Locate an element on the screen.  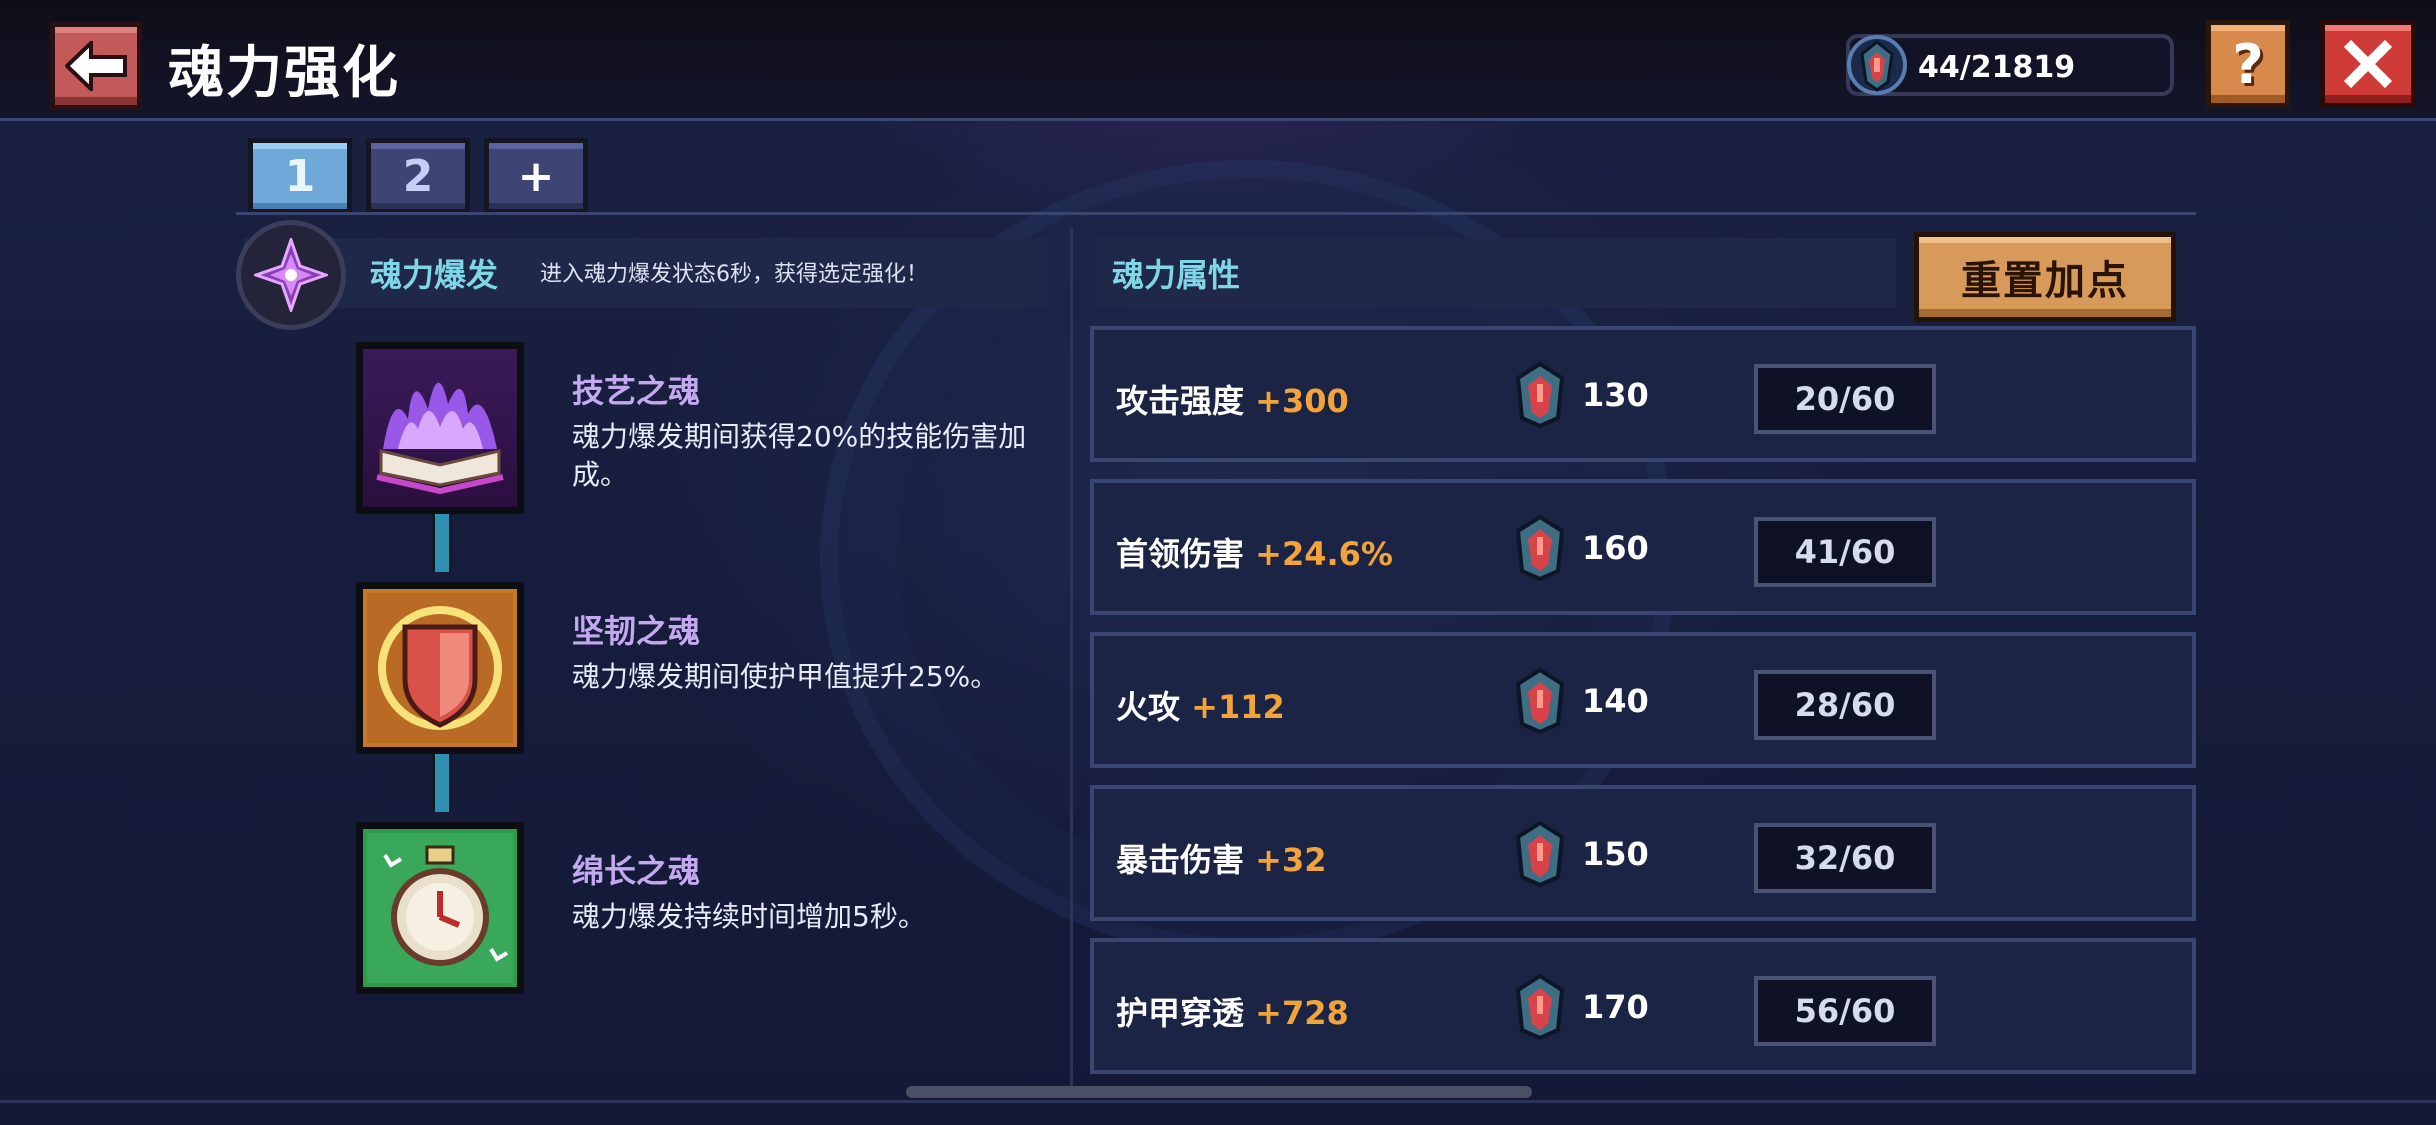
soul-duration-card is located at coordinates (440, 908).